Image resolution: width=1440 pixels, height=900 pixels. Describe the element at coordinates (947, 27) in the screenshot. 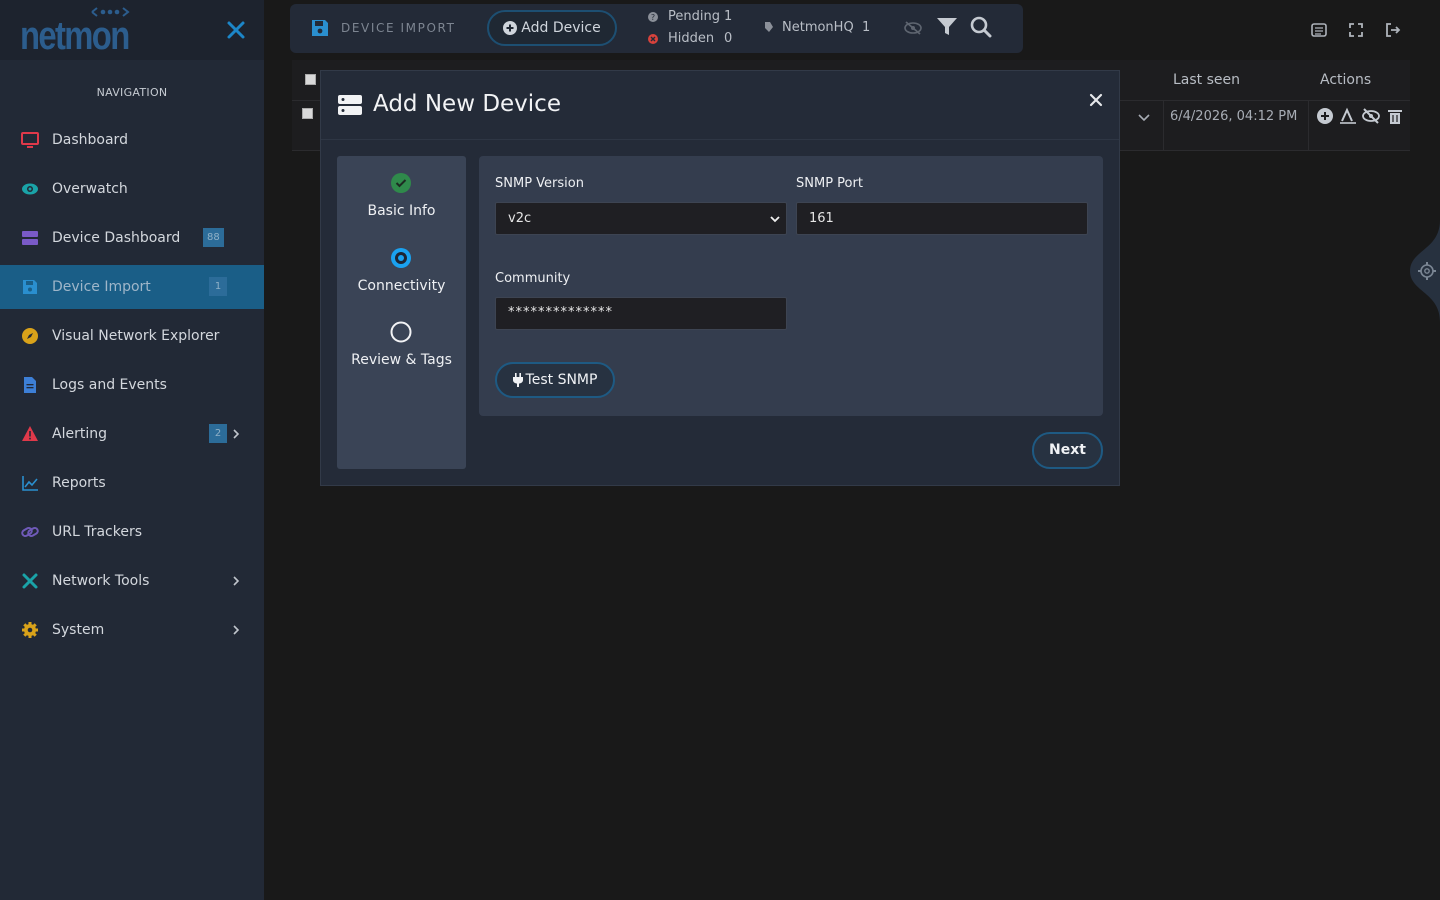

I see `filter-icon` at that location.